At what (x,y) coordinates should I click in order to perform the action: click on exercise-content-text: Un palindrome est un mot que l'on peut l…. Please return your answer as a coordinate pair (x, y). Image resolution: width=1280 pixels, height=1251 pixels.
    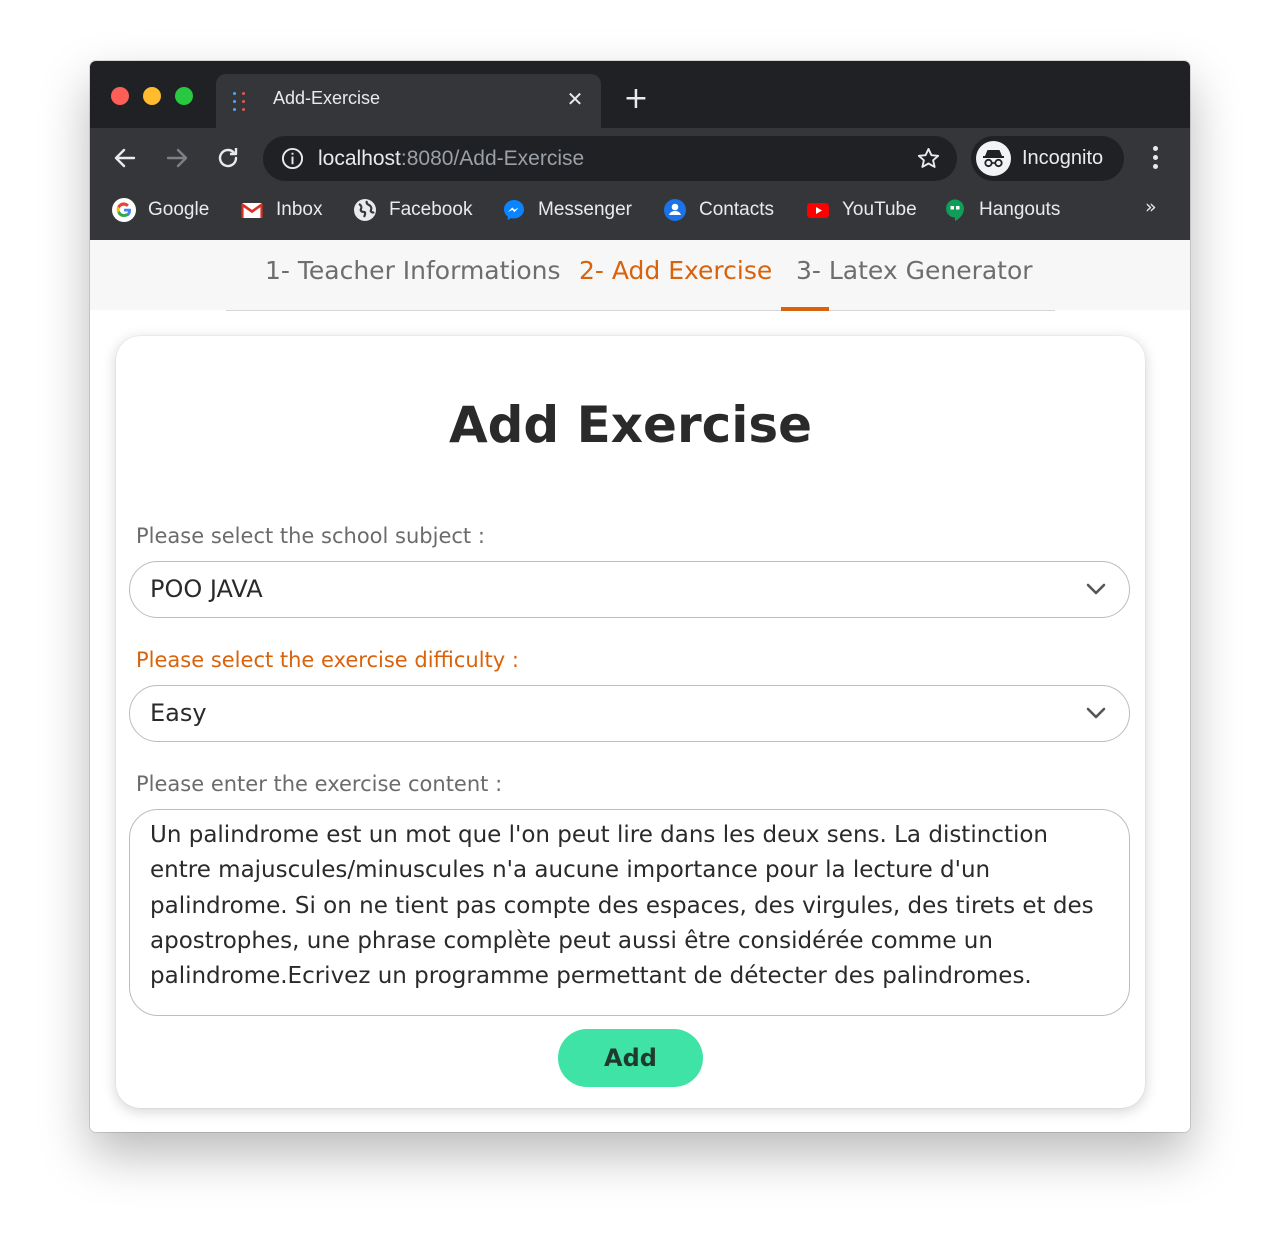
    Looking at the image, I should click on (630, 906).